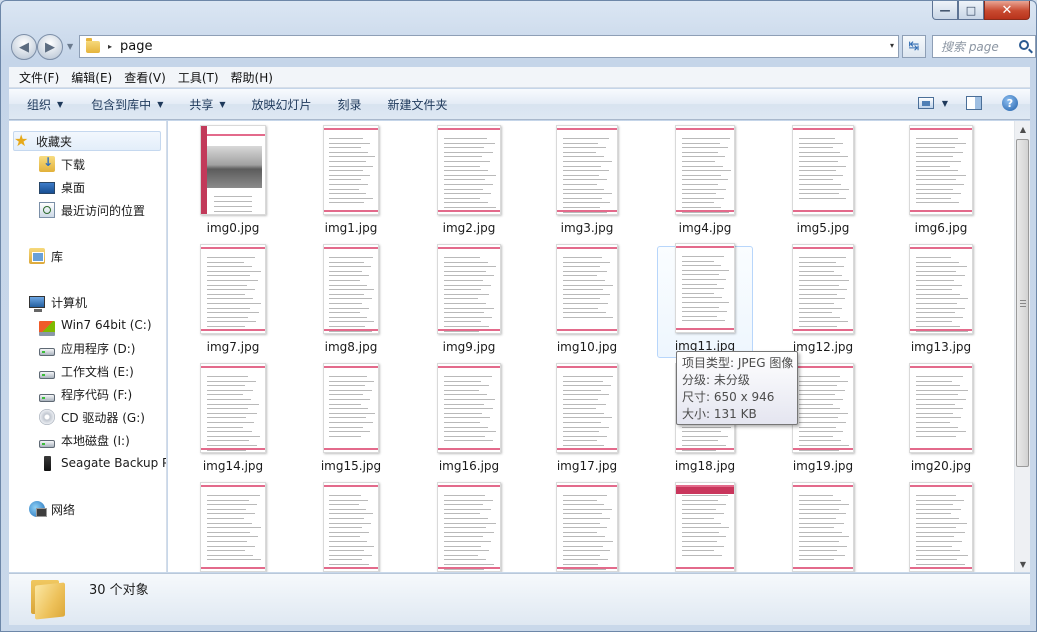  What do you see at coordinates (351, 420) in the screenshot?
I see `file-item: img15.jpg` at bounding box center [351, 420].